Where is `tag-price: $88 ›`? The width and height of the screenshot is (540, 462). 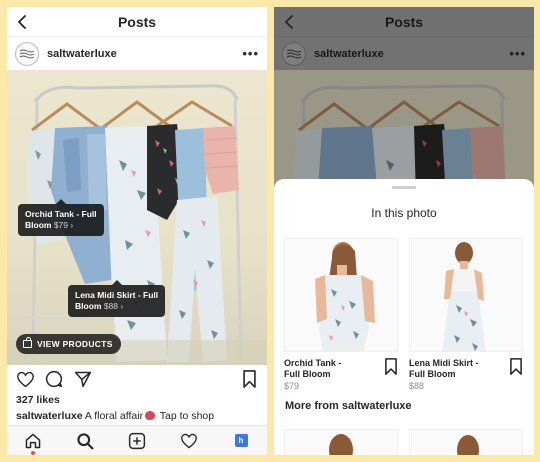 tag-price: $88 › is located at coordinates (113, 306).